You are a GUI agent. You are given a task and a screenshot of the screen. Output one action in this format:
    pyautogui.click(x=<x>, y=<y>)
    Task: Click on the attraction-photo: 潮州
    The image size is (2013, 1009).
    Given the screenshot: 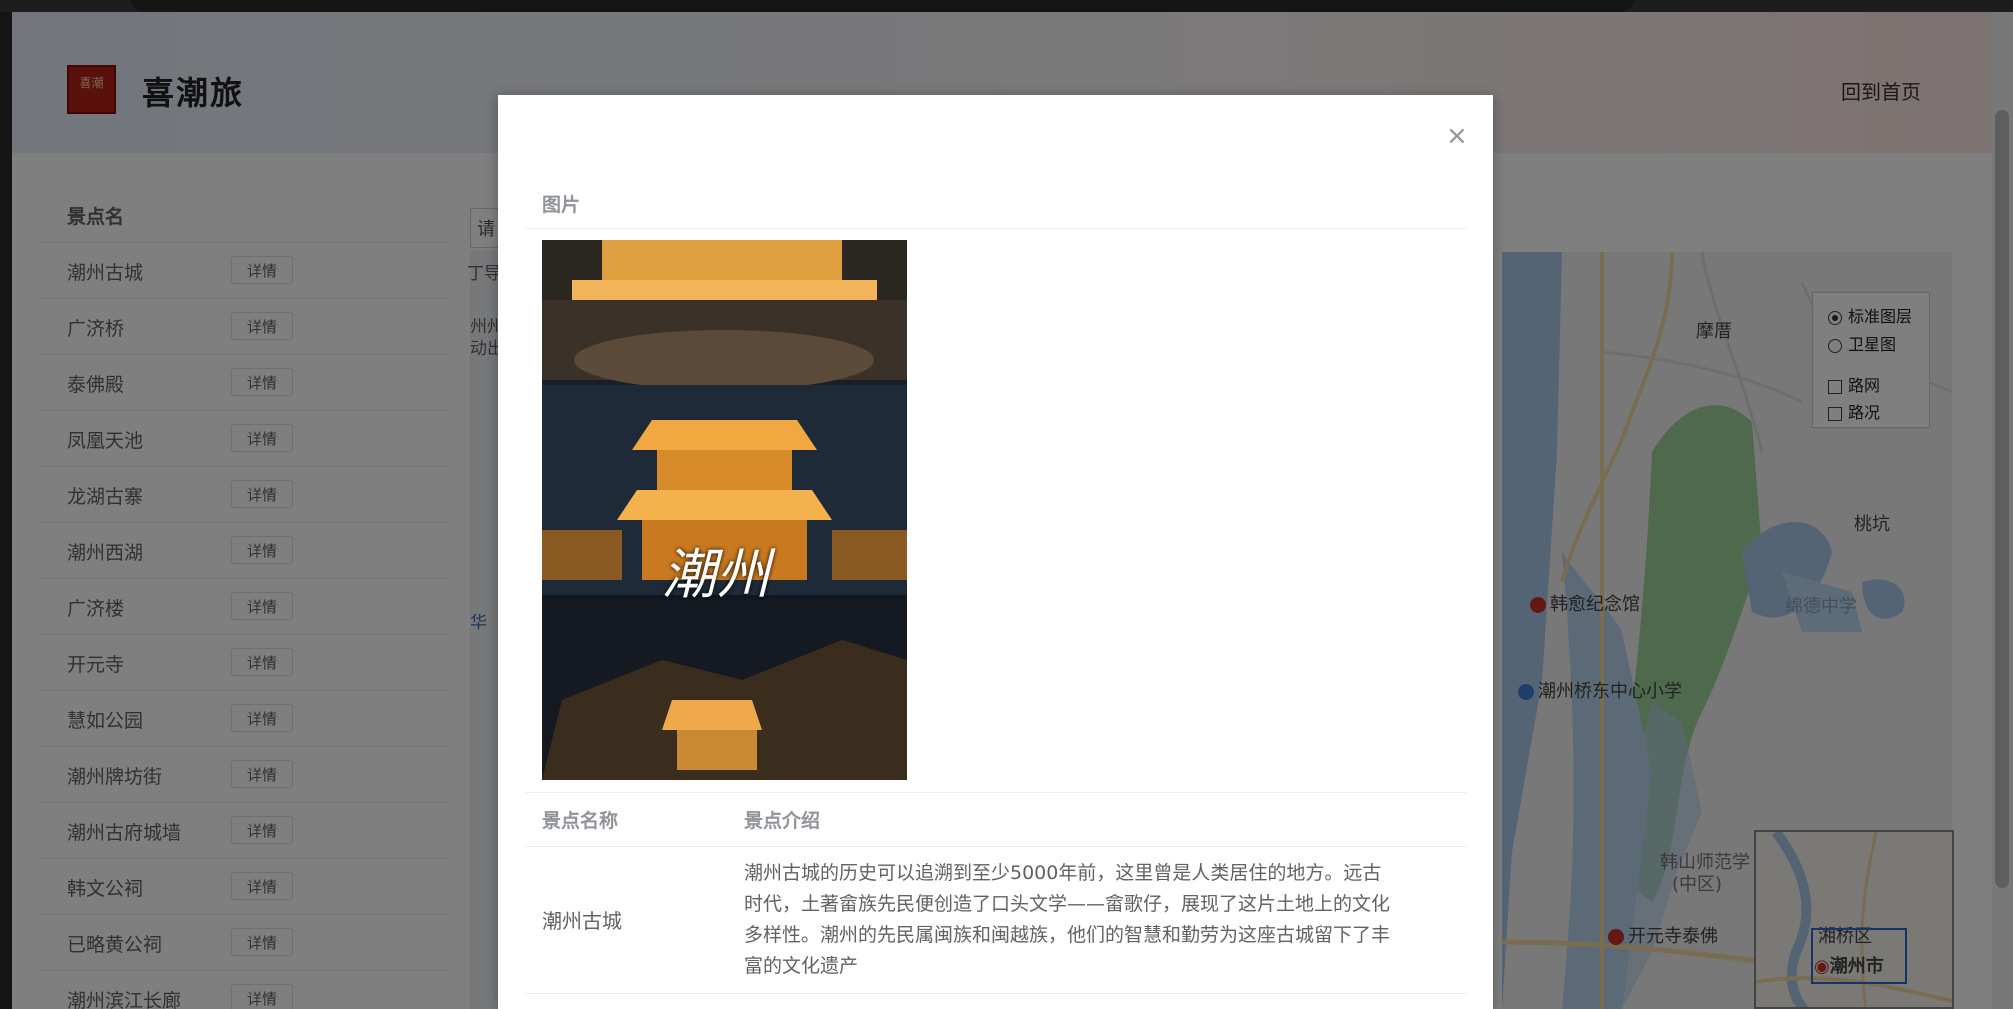 What is the action you would take?
    pyautogui.click(x=724, y=510)
    